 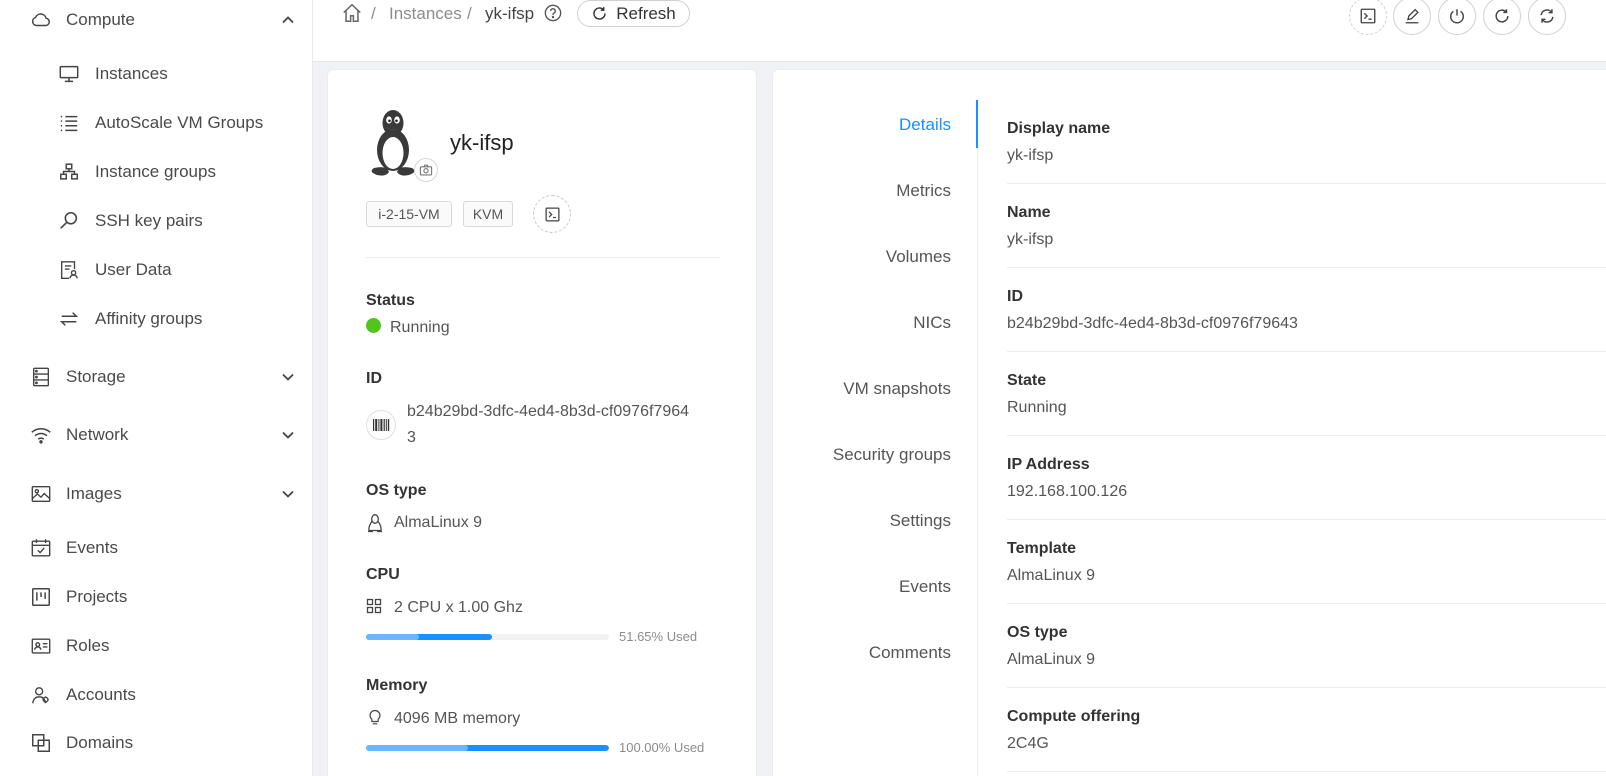 I want to click on detail-value: yk-ifsp, so click(x=1030, y=155).